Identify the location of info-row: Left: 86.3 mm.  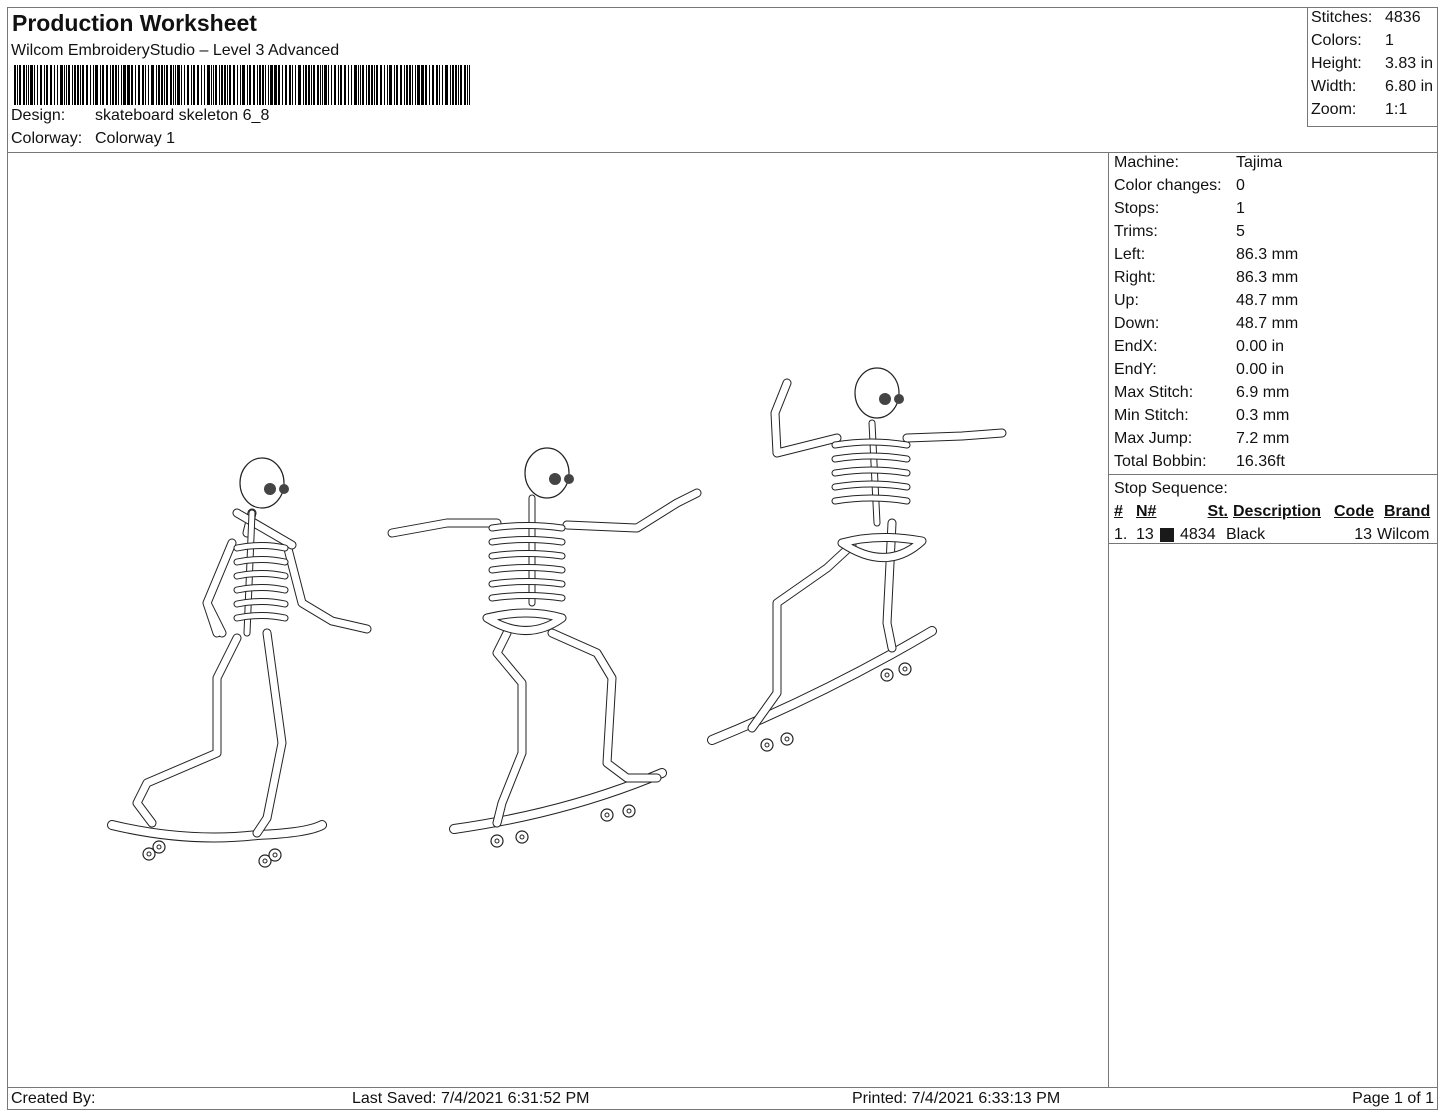
(1273, 256).